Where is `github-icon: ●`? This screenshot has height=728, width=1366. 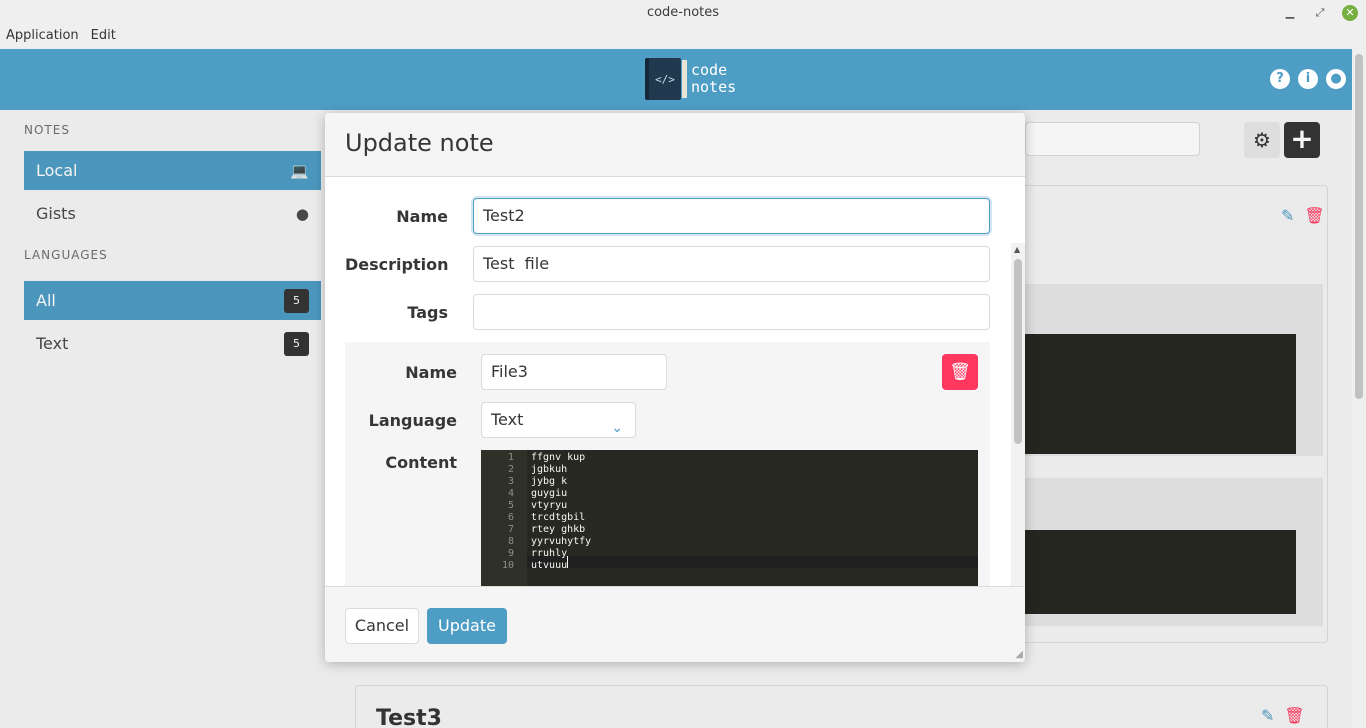
github-icon: ● is located at coordinates (1336, 79).